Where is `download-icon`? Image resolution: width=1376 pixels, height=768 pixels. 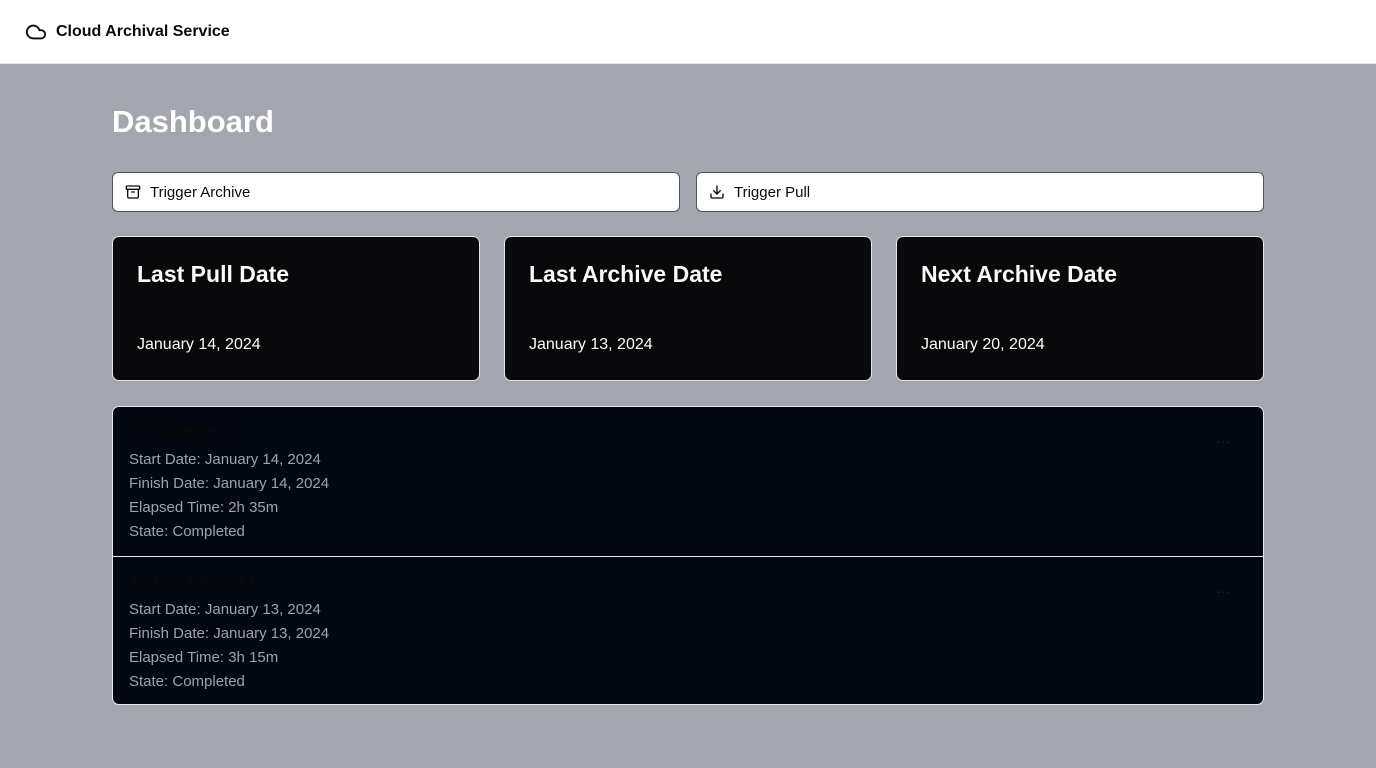
download-icon is located at coordinates (717, 192).